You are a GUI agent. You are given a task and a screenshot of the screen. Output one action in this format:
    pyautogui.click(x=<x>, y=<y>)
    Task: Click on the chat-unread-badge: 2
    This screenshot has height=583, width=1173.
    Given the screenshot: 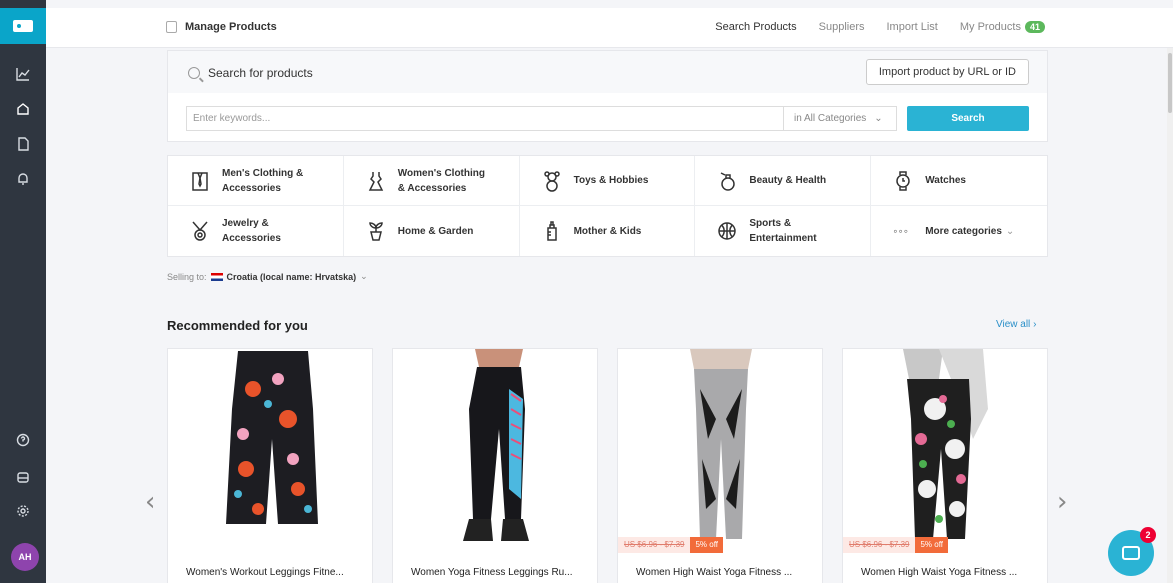 What is the action you would take?
    pyautogui.click(x=1148, y=535)
    